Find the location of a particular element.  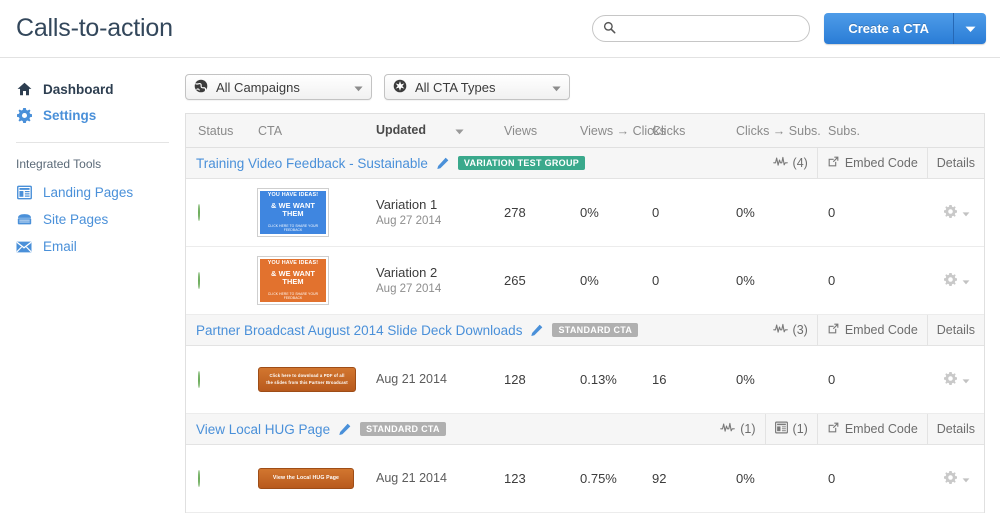

sidebar-item-dashboard: Dashboard is located at coordinates (92, 89).